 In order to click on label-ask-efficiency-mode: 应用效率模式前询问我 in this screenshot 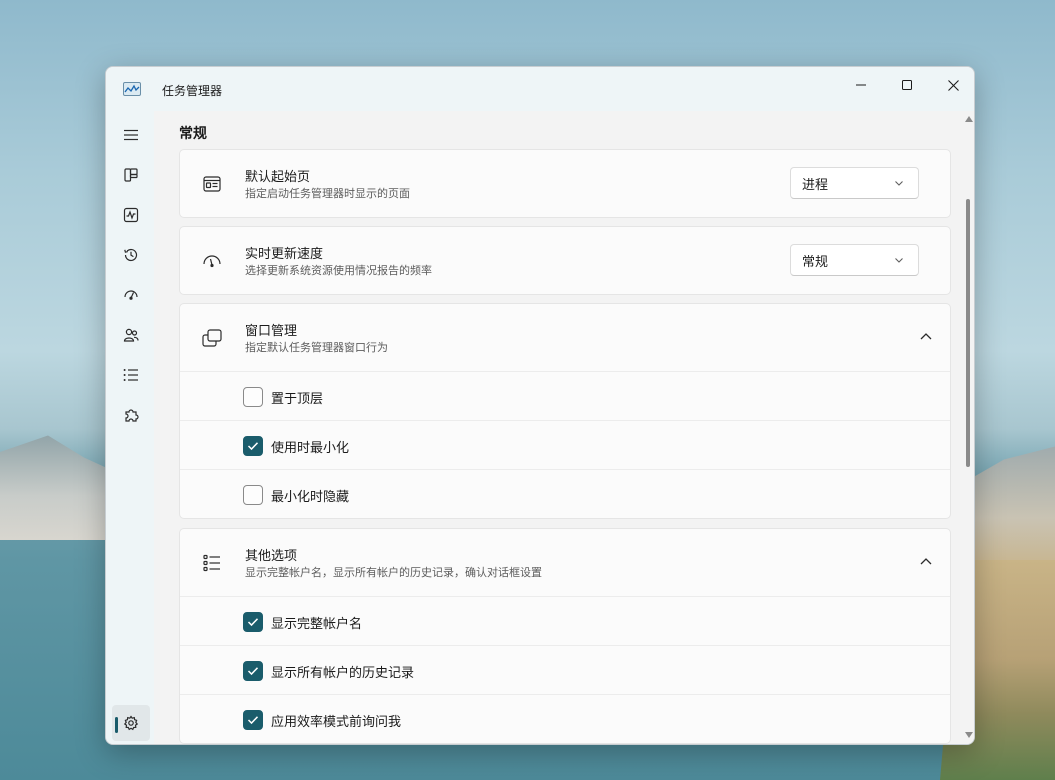, I will do `click(336, 722)`.